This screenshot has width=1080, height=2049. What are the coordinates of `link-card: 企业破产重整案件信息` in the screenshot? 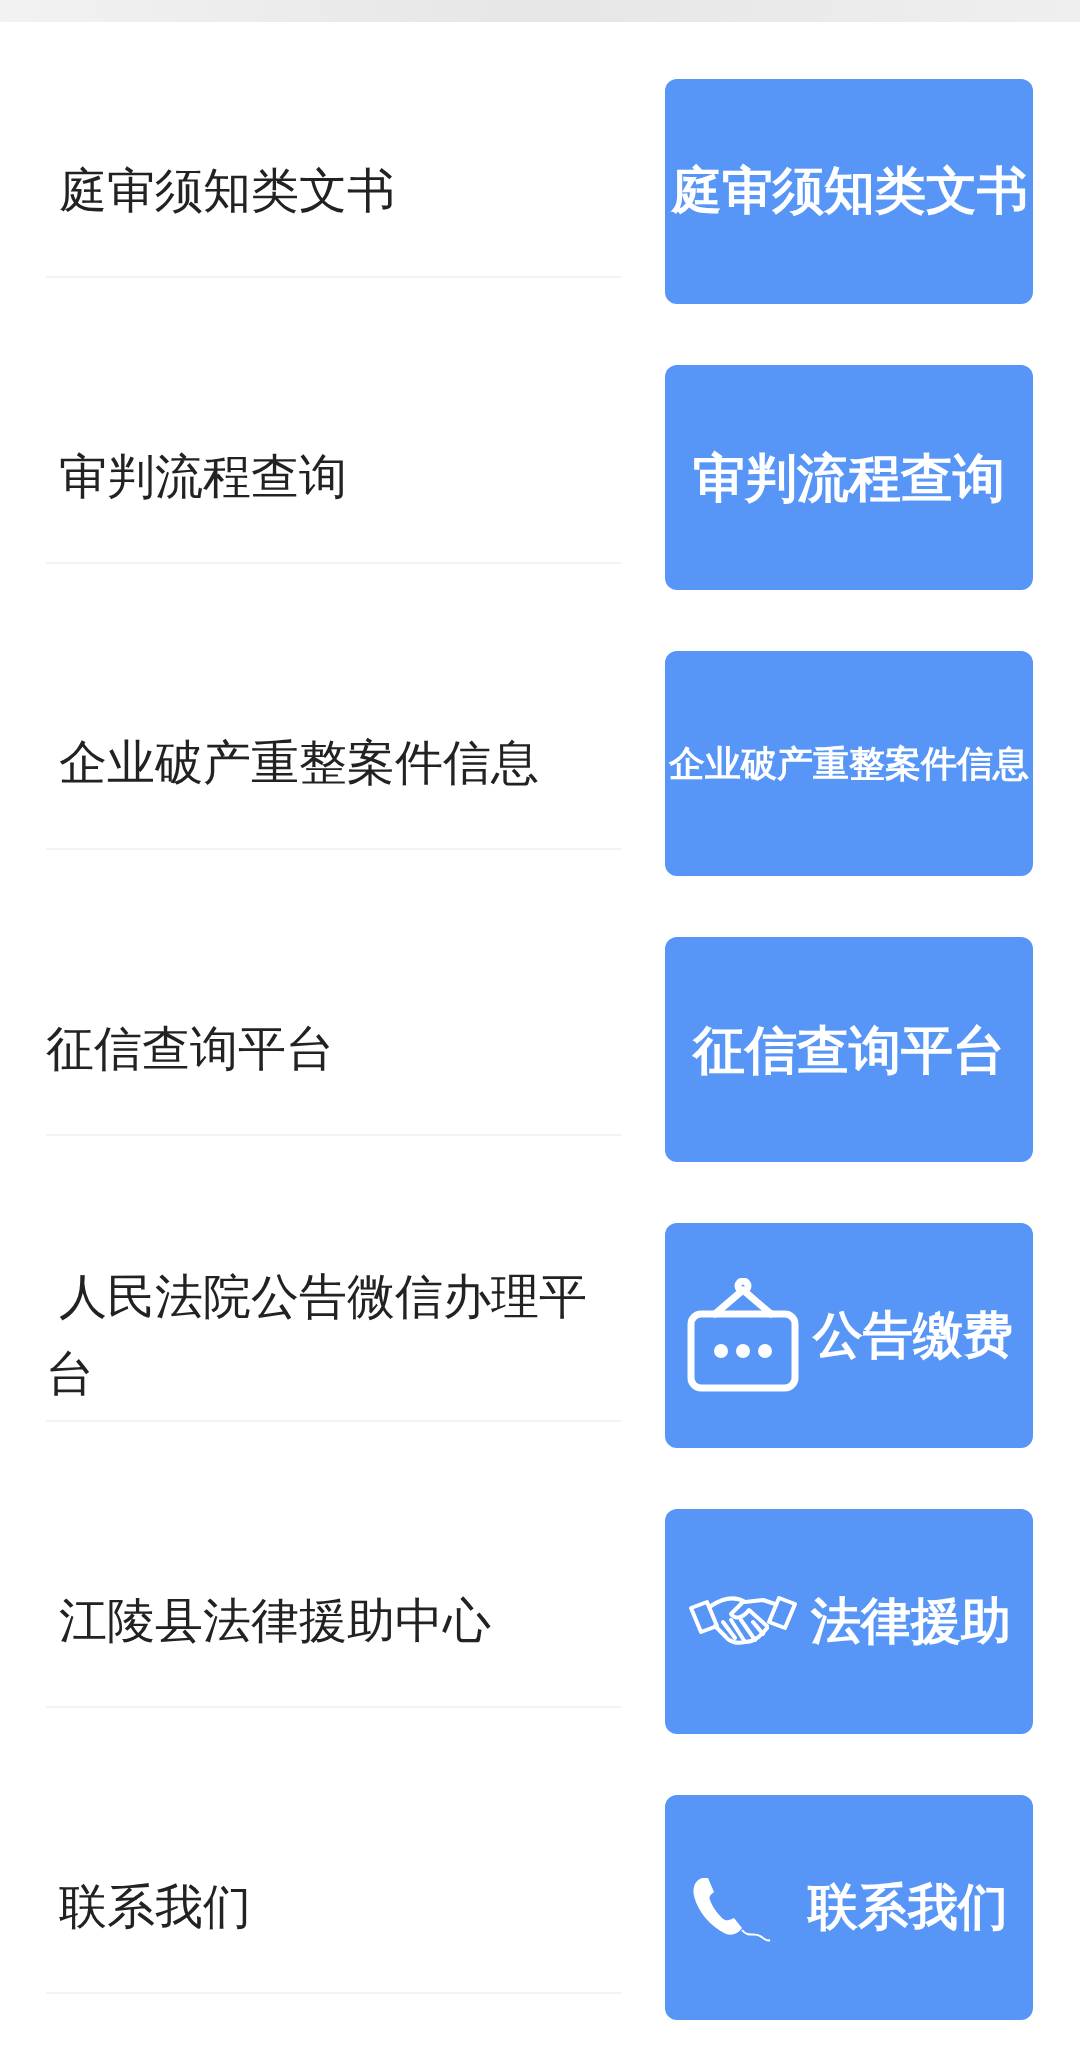 It's located at (849, 763).